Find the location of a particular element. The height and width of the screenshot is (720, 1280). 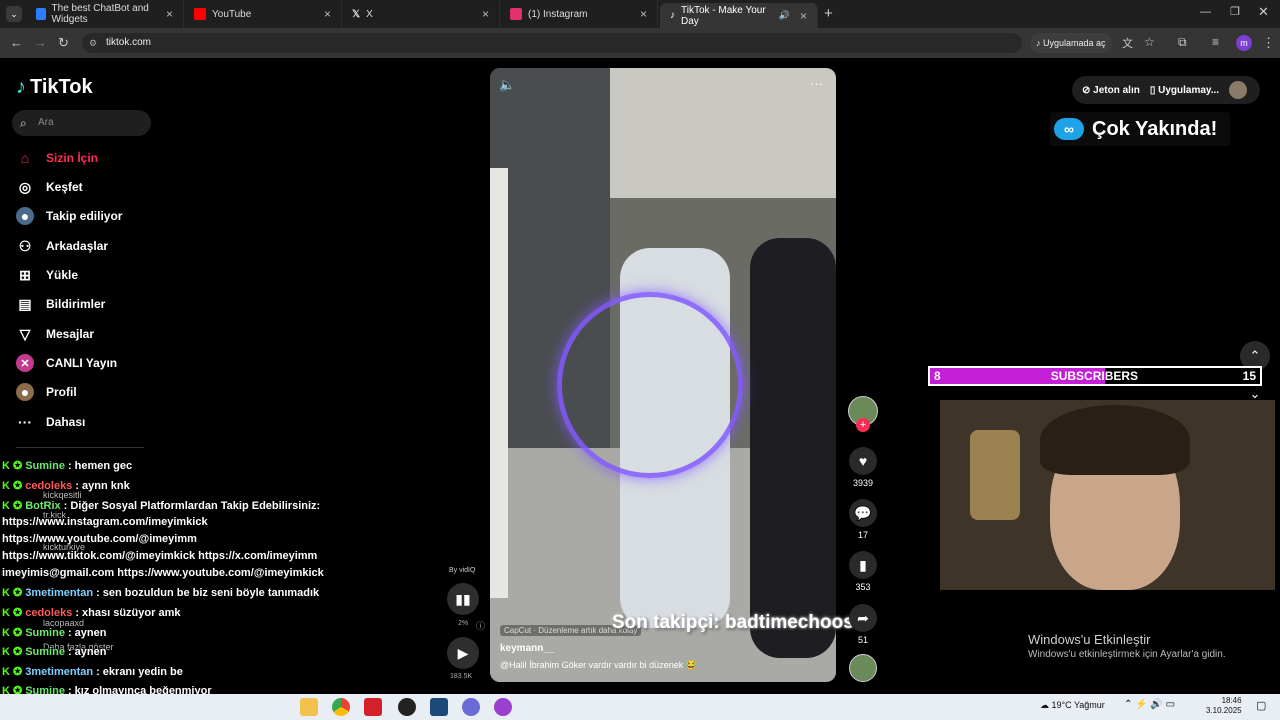

close-window-button: ✕ is located at coordinates (1263, 12).